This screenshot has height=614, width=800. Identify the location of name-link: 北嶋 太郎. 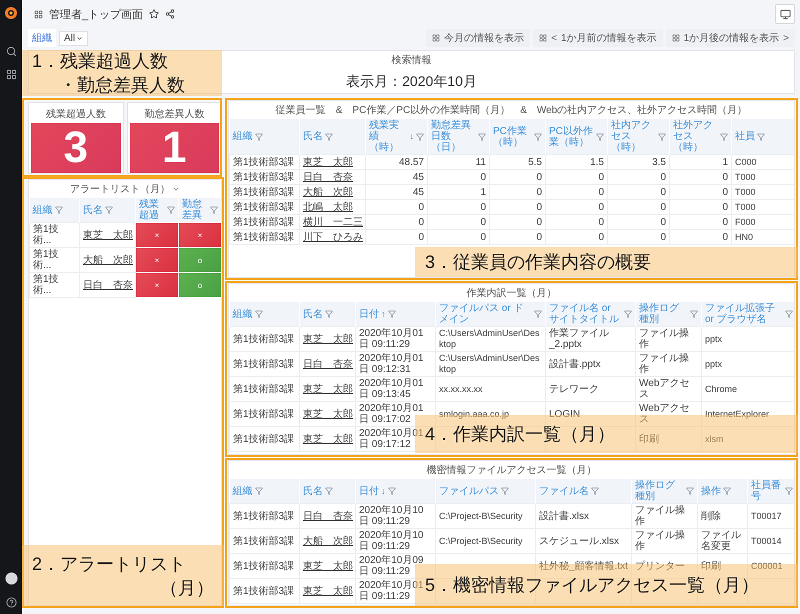
(328, 207).